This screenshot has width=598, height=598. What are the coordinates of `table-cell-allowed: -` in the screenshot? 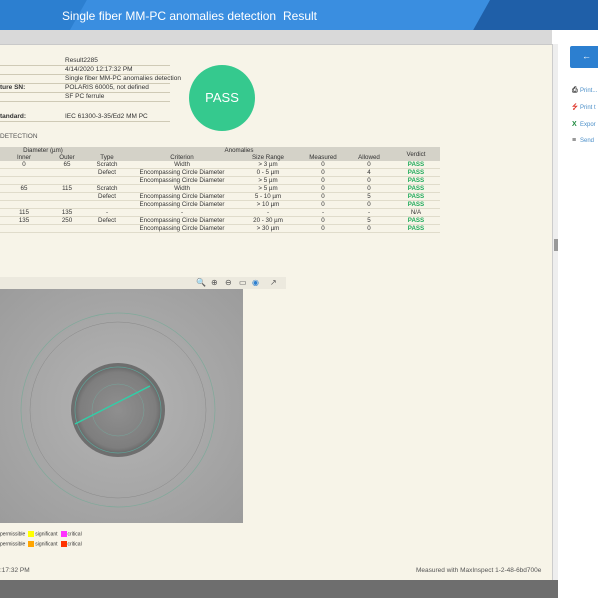 It's located at (369, 212).